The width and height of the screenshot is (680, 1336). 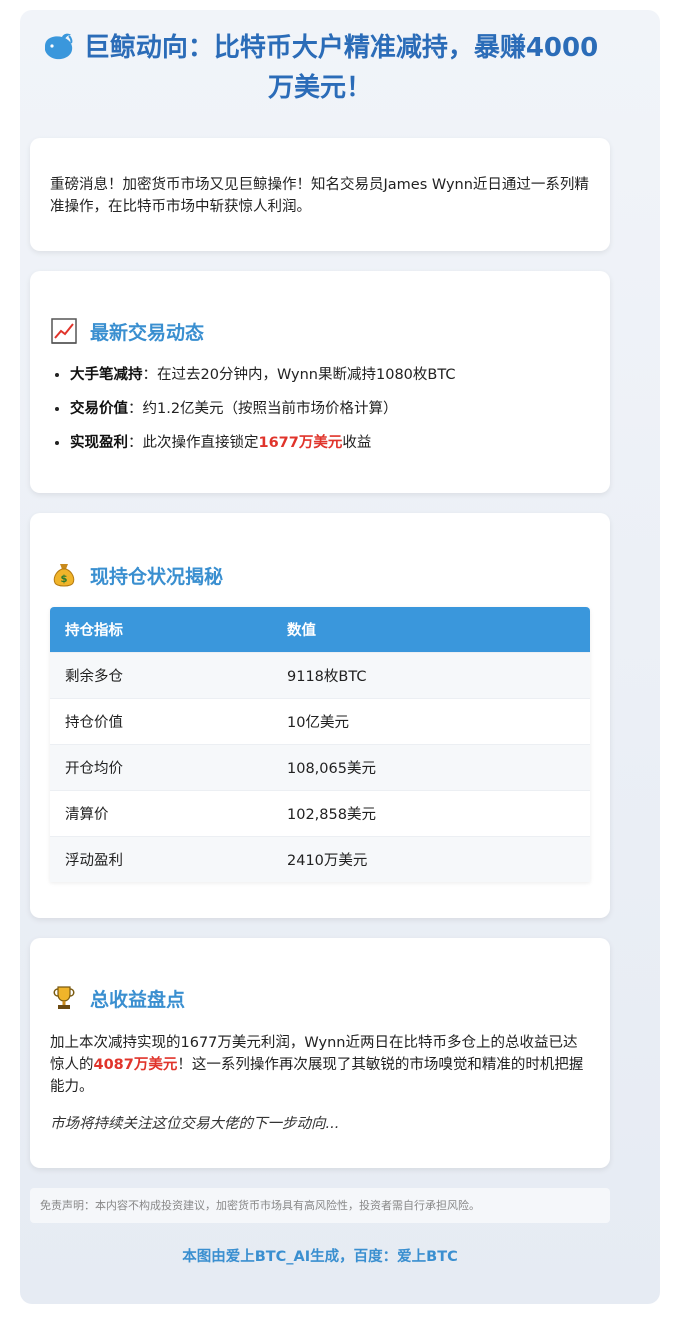 What do you see at coordinates (94, 769) in the screenshot?
I see `cell-metric: 开仓均价` at bounding box center [94, 769].